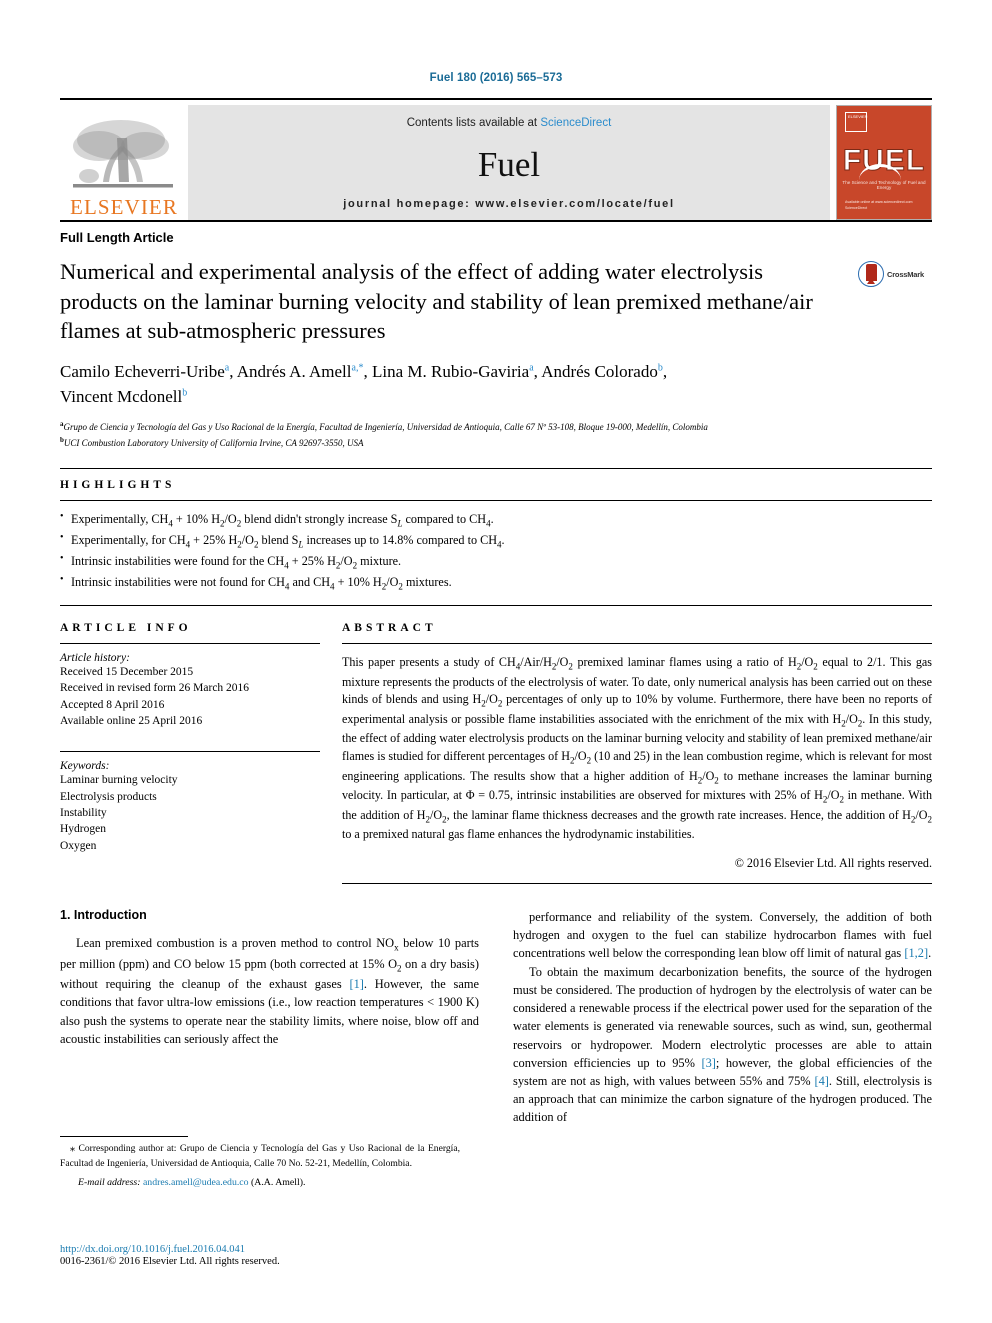  Describe the element at coordinates (95, 658) in the screenshot. I see `article-history-title: Article history:` at that location.